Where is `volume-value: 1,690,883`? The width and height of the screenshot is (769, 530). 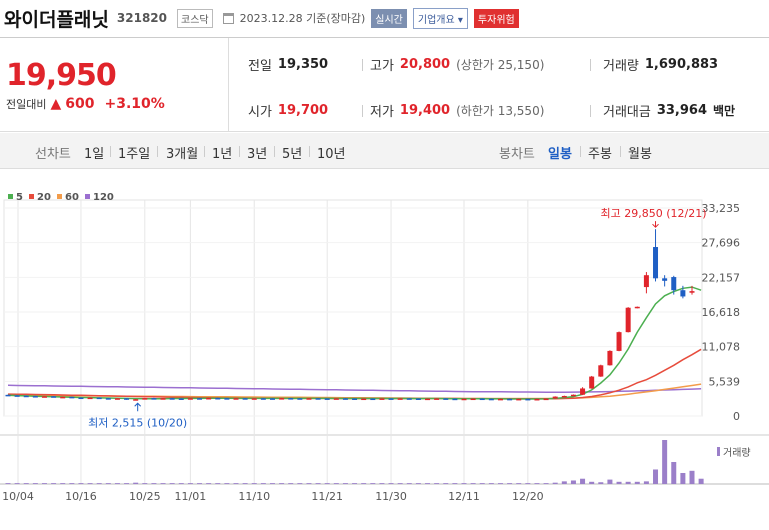
volume-value: 1,690,883 is located at coordinates (681, 64).